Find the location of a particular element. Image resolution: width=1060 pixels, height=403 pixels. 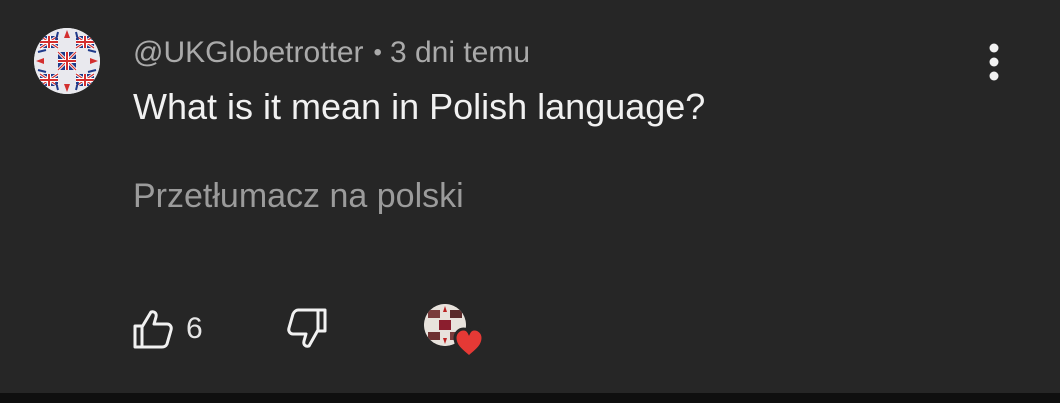

comment-meta: @UKGlobetrotter • 3 dni temu is located at coordinates (331, 53).